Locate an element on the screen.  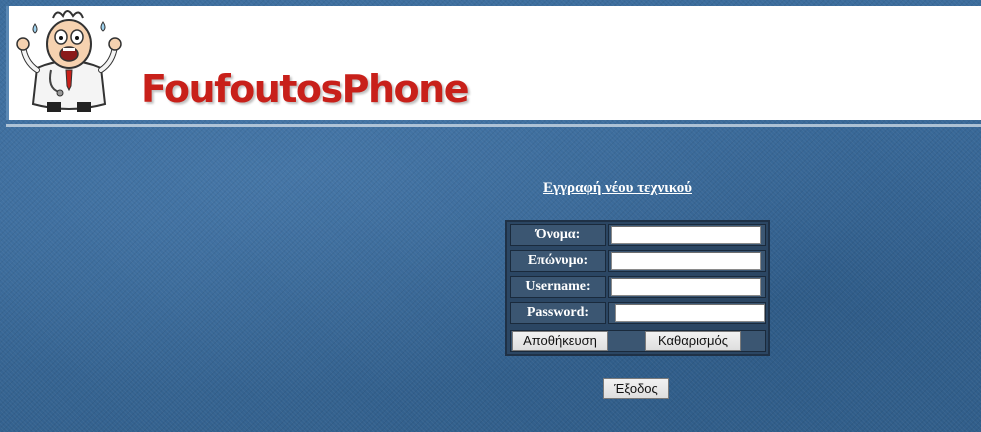
brand-logo-text: FoufoutosPhone is located at coordinates (305, 89).